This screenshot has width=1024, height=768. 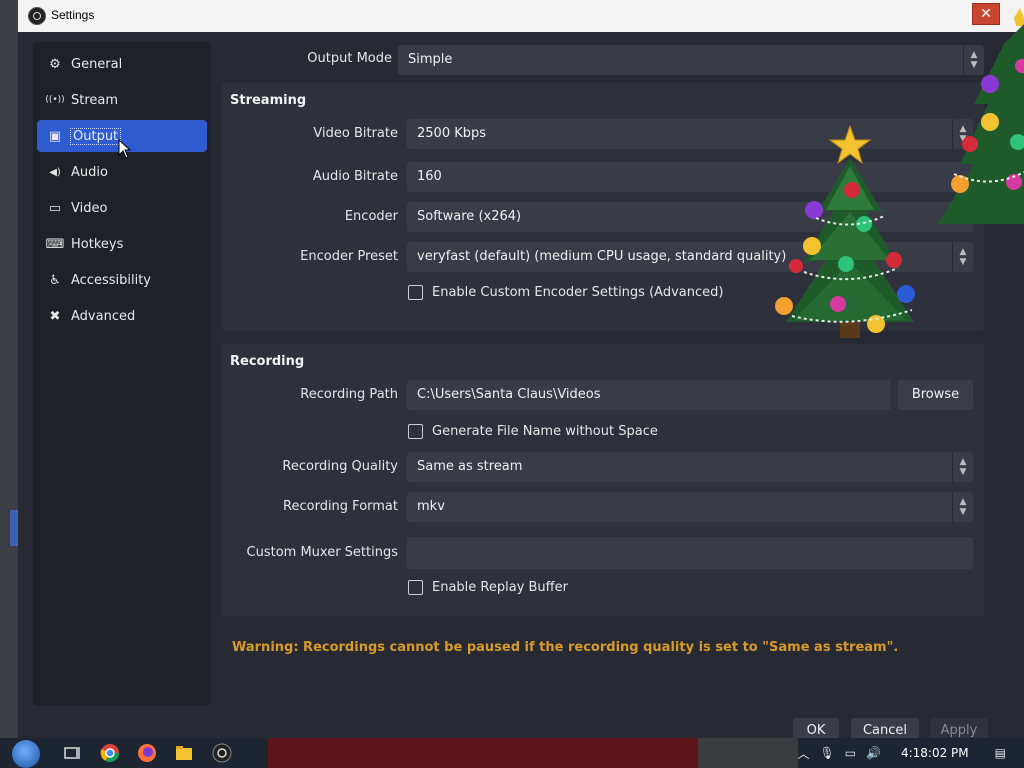 What do you see at coordinates (37, 16) in the screenshot?
I see `obs-app-icon` at bounding box center [37, 16].